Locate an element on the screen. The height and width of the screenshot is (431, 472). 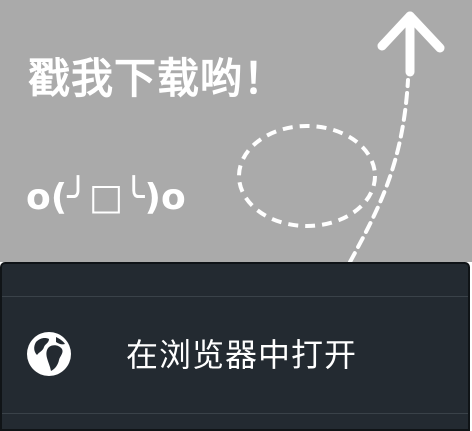
emoticon-text: o(╯□╰)o is located at coordinates (106, 197).